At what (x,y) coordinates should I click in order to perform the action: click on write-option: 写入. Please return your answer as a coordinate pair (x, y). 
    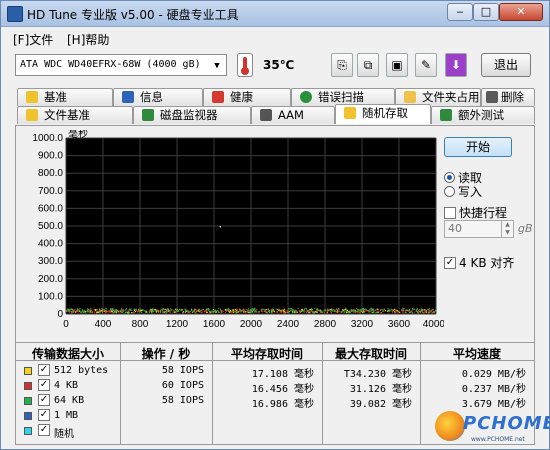
    Looking at the image, I should click on (463, 191).